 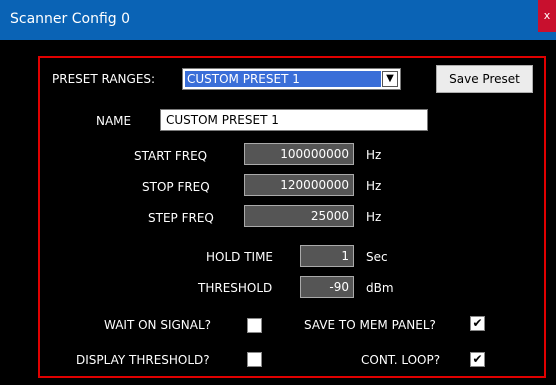 I want to click on preset-ranges-dropdown: CUSTOM PRESET 1 ▼, so click(x=291, y=79).